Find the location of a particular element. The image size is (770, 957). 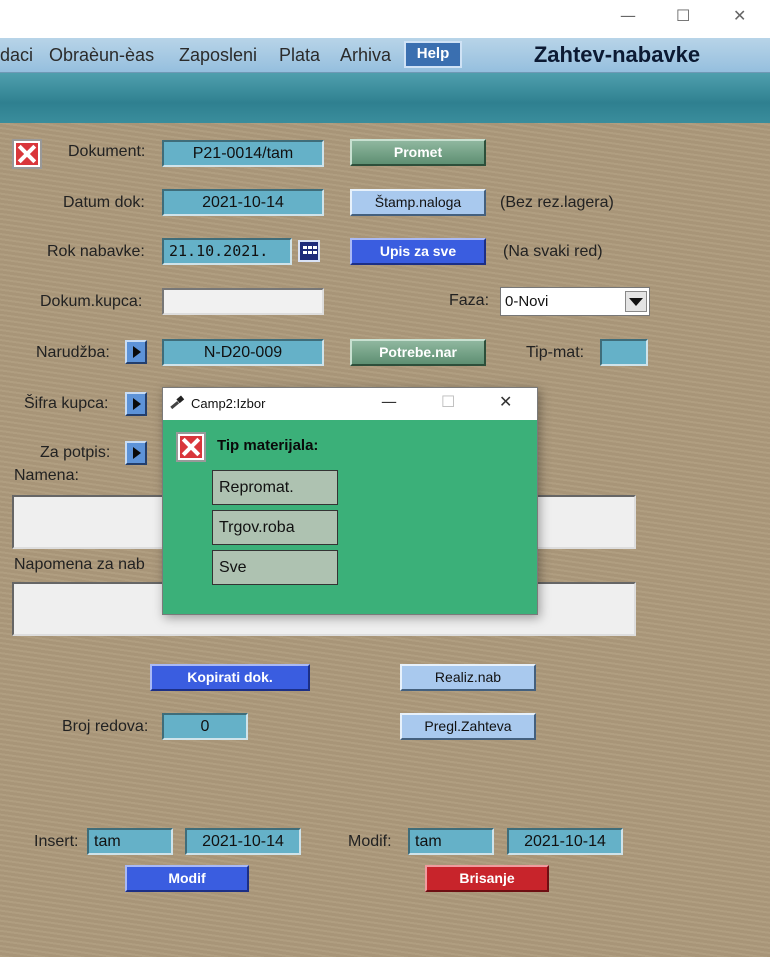

chevron-down-icon is located at coordinates (636, 301).